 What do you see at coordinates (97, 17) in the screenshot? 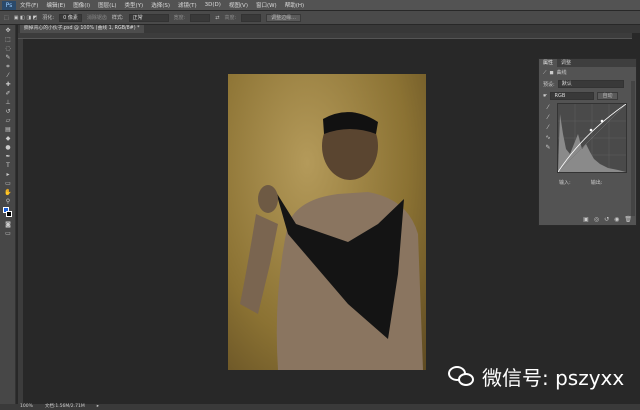
I see `antialias-checkbox: 消除锯齿` at bounding box center [97, 17].